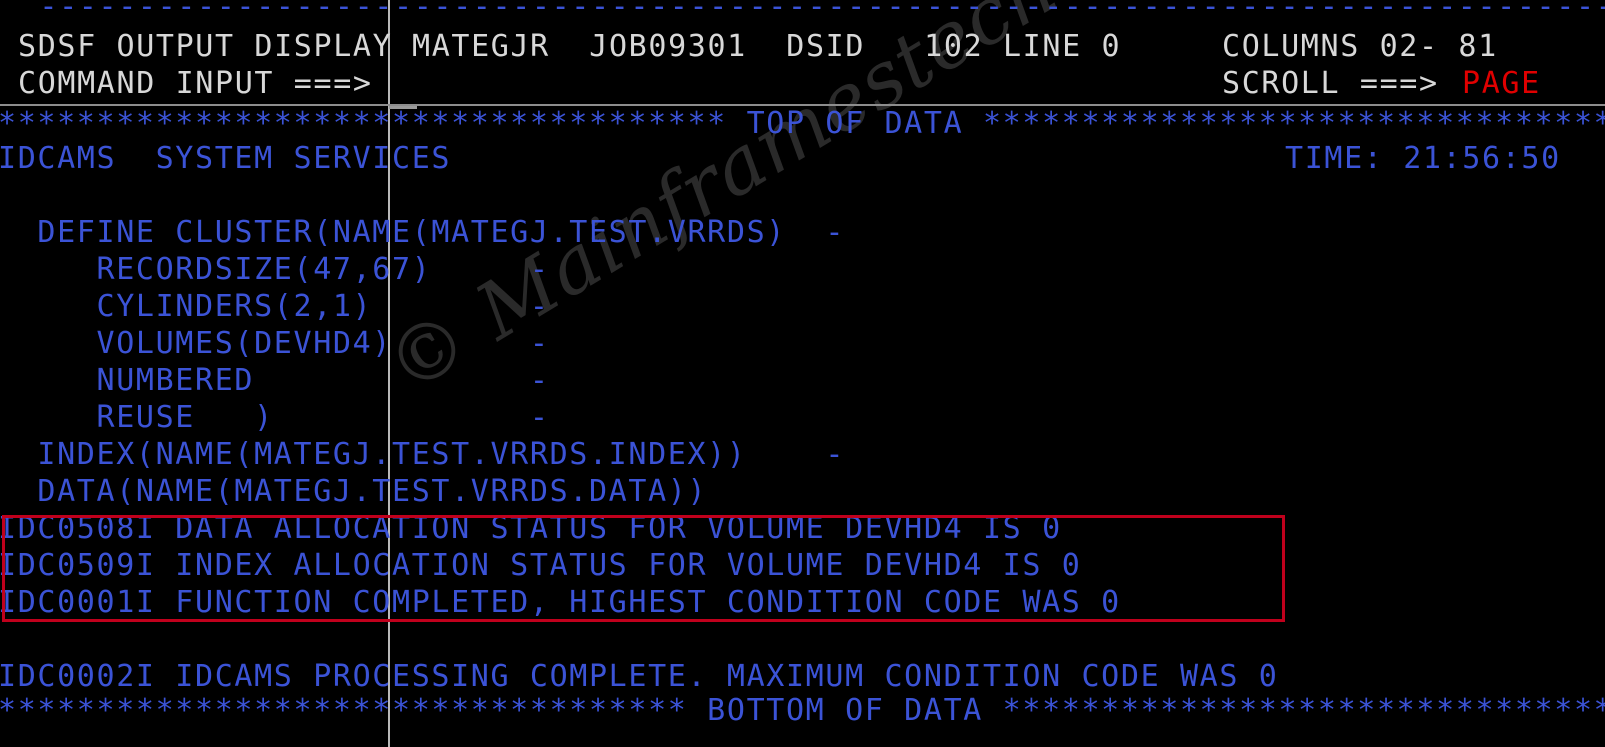 This screenshot has height=747, width=1605. I want to click on header-columns: COLUMNS 02- 81, so click(1360, 46).